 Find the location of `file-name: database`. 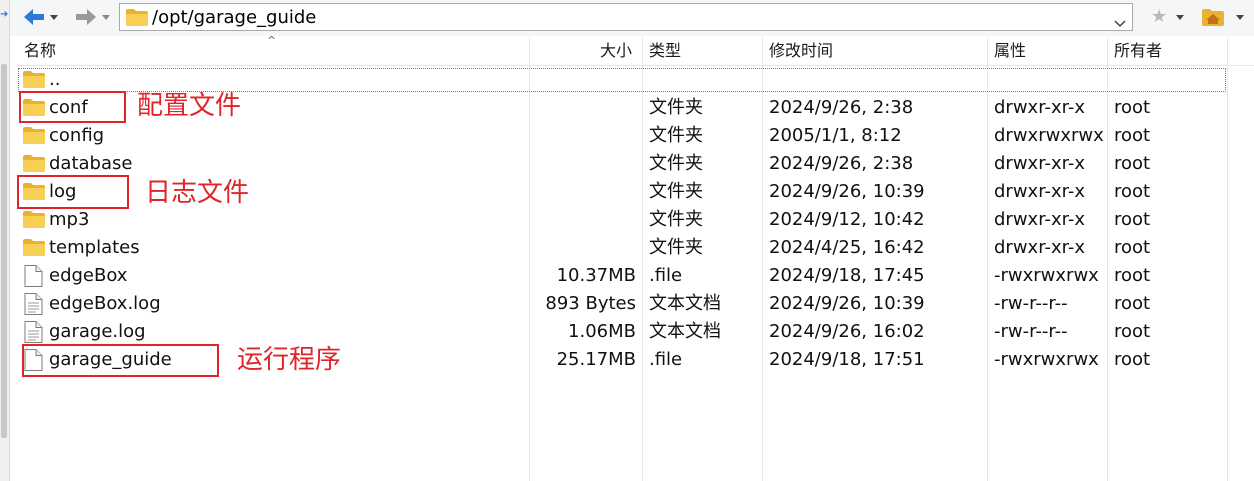

file-name: database is located at coordinates (91, 163).